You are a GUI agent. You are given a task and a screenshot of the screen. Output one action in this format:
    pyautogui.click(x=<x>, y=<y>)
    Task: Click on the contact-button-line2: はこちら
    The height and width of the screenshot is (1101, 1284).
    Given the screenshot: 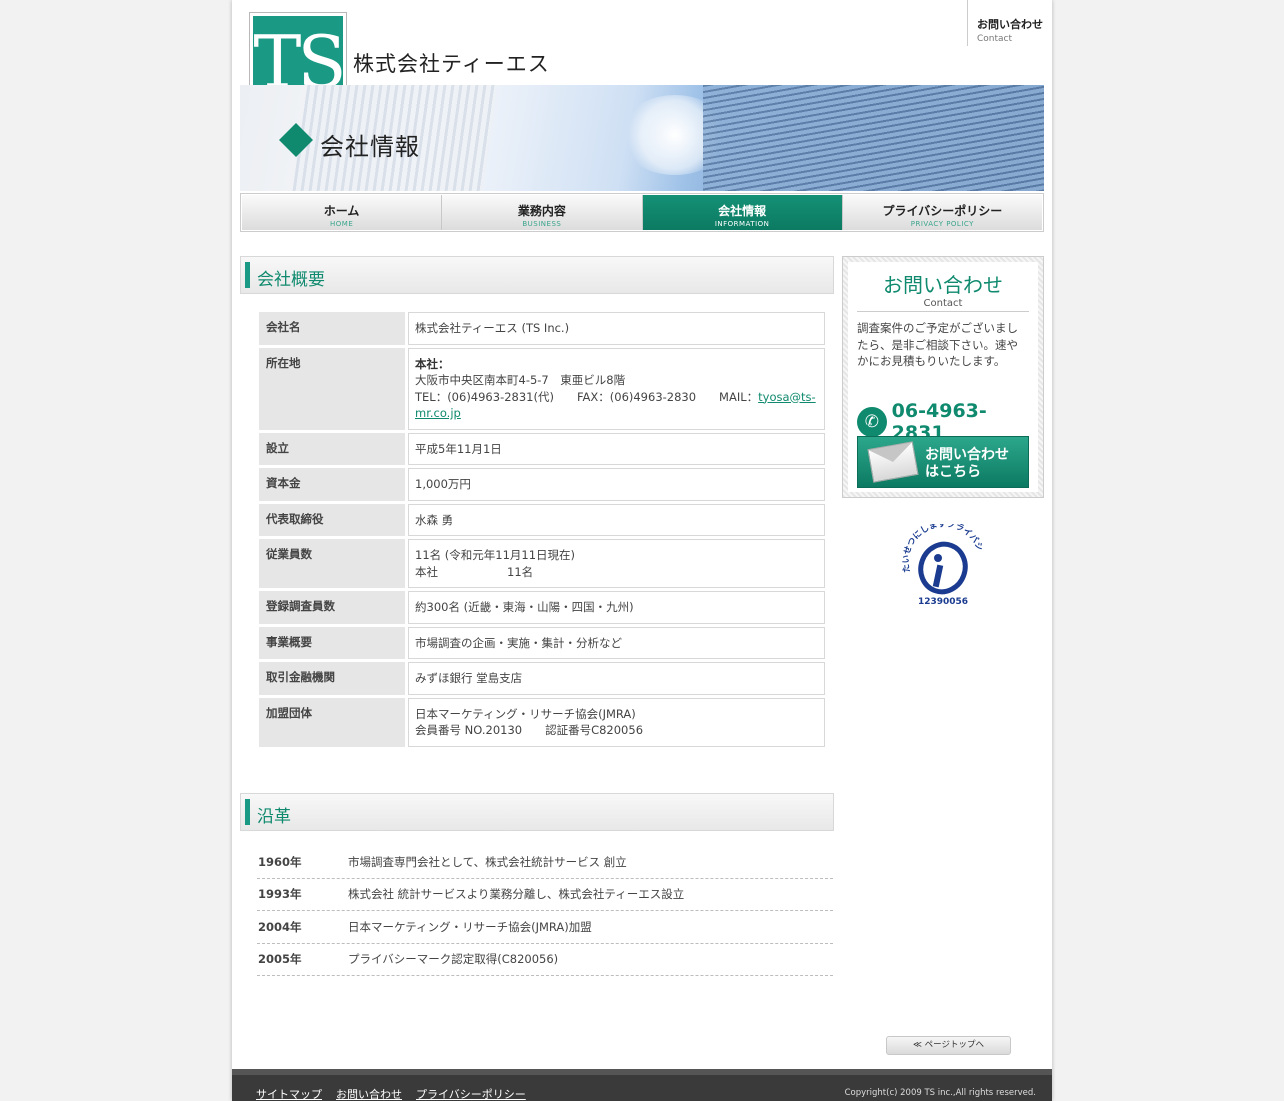 What is the action you would take?
    pyautogui.click(x=953, y=472)
    